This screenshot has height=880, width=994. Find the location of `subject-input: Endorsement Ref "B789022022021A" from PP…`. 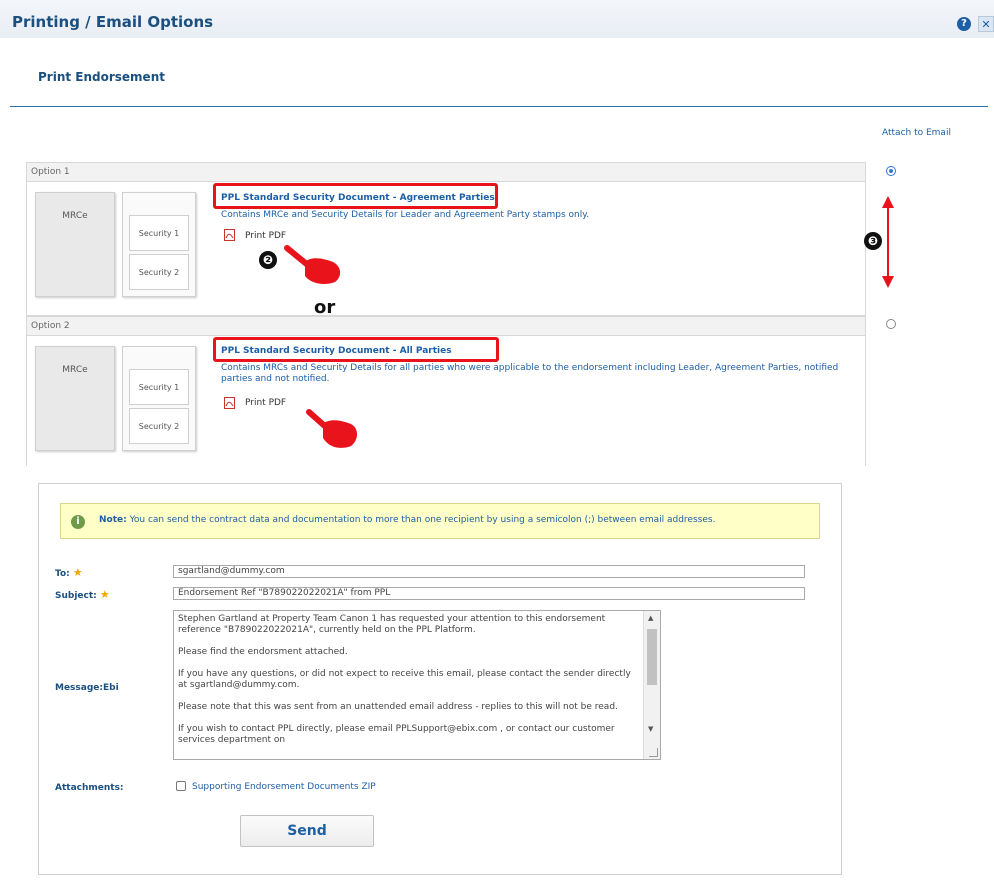

subject-input: Endorsement Ref "B789022022021A" from PP… is located at coordinates (489, 593).